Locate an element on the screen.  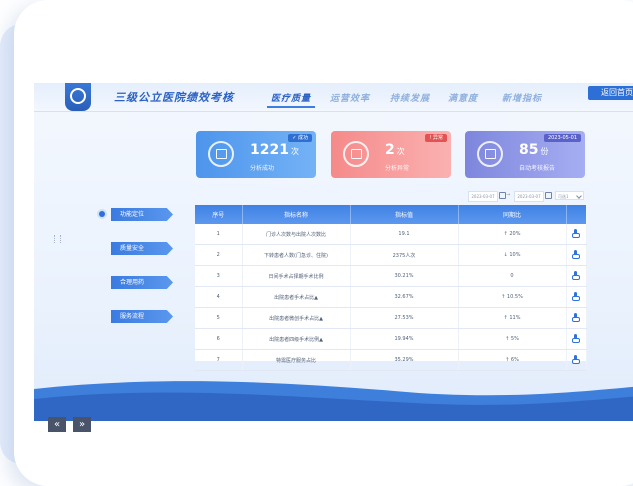
card-value: 2次 is located at coordinates (395, 150).